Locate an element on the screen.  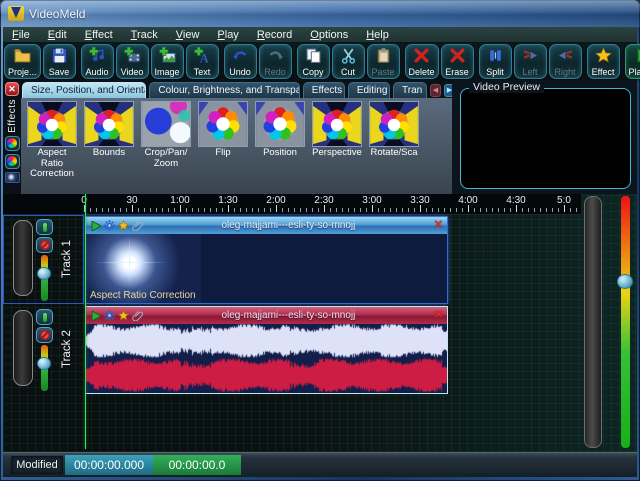
video-preview-screen is located at coordinates (545, 138).